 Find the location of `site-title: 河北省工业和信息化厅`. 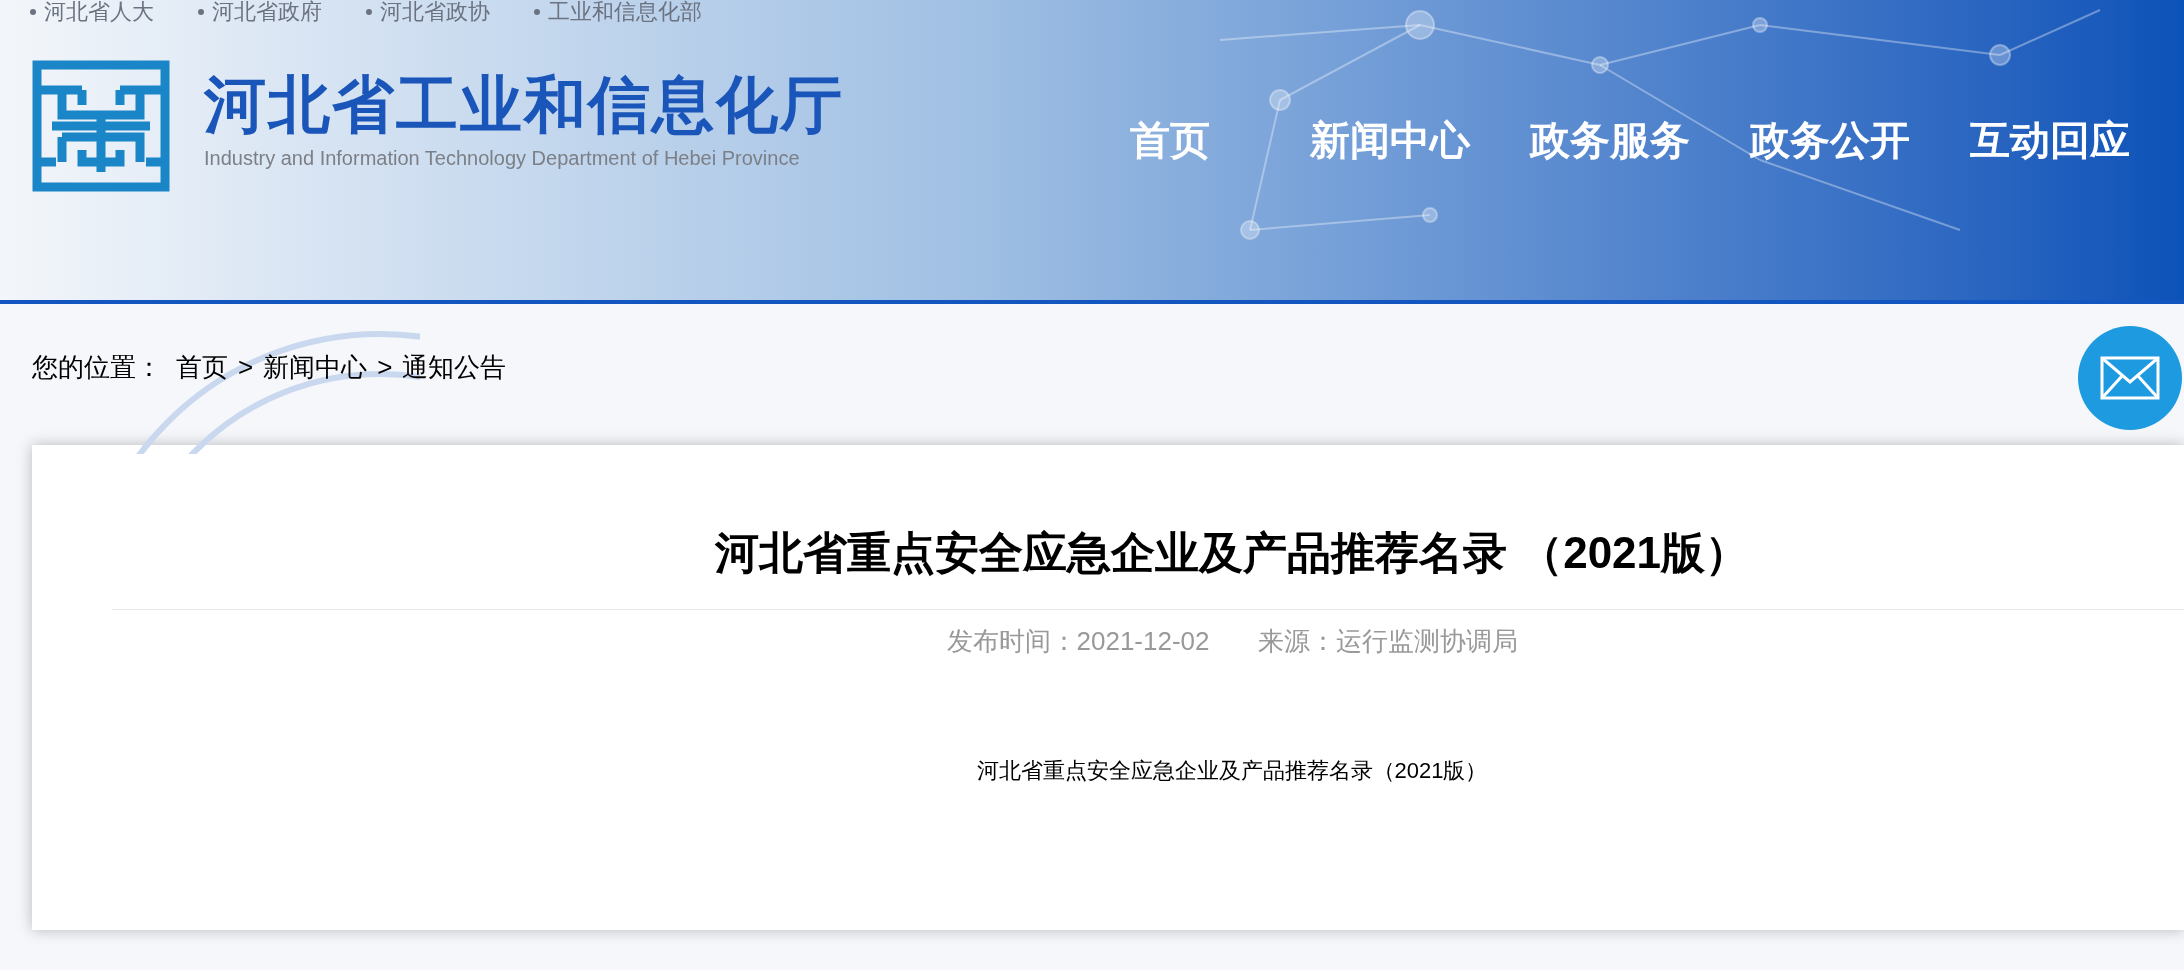

site-title: 河北省工业和信息化厅 is located at coordinates (524, 105).